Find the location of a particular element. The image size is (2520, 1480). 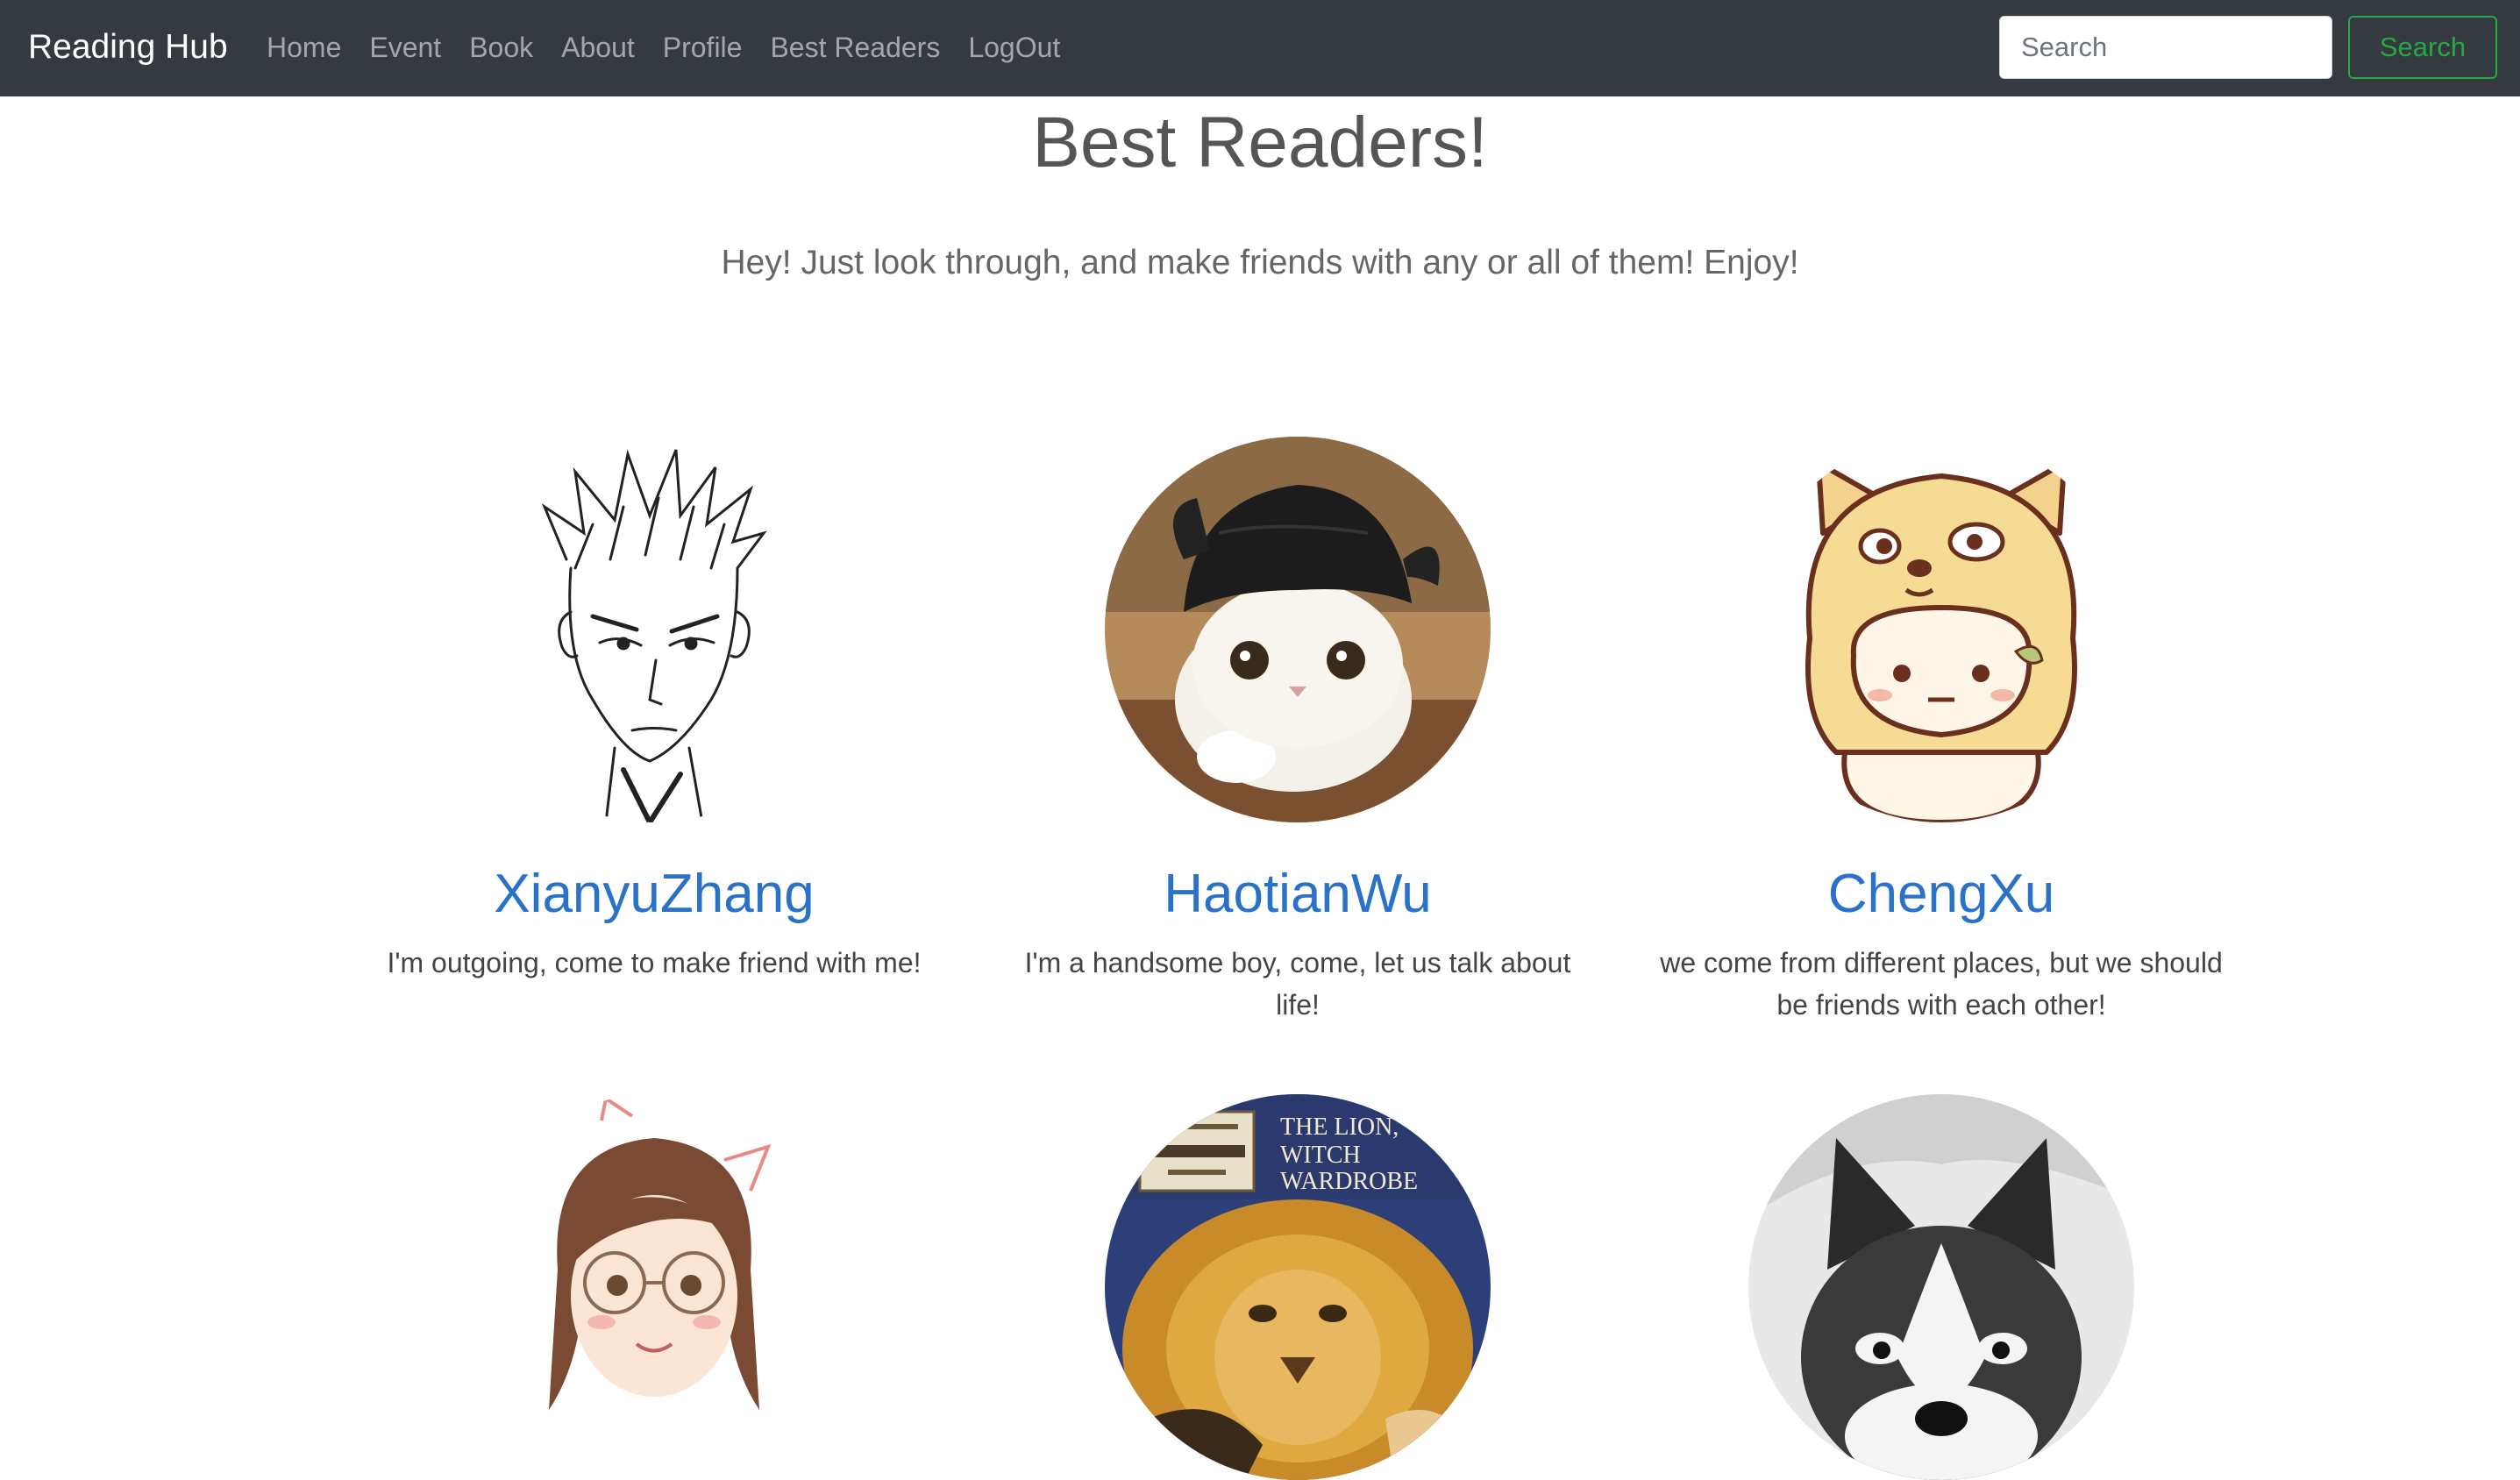

reader-name: ChengXu is located at coordinates (1941, 894).